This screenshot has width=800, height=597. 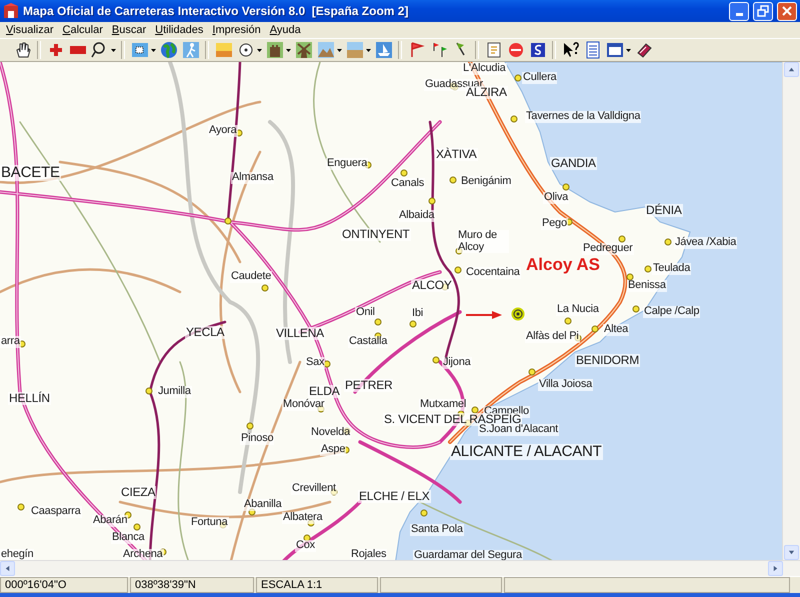 What do you see at coordinates (607, 360) in the screenshot?
I see `place-label: BENIDORM` at bounding box center [607, 360].